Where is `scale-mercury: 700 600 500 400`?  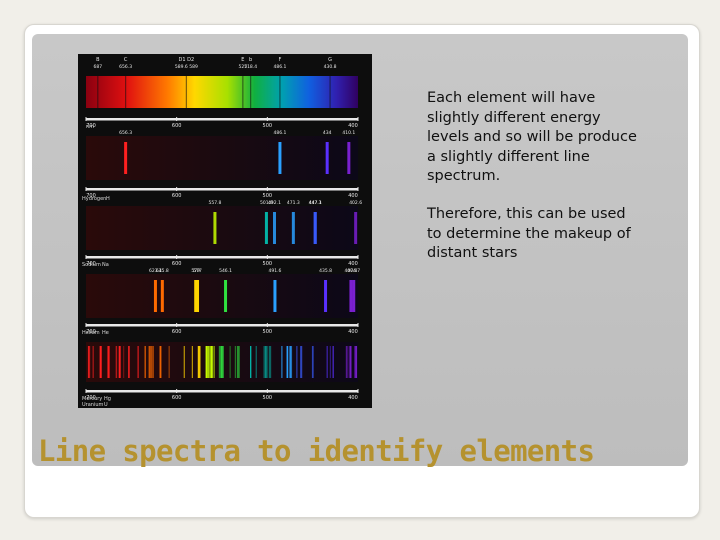
scale-mercury: 700 600 500 400 is located at coordinates (222, 395).